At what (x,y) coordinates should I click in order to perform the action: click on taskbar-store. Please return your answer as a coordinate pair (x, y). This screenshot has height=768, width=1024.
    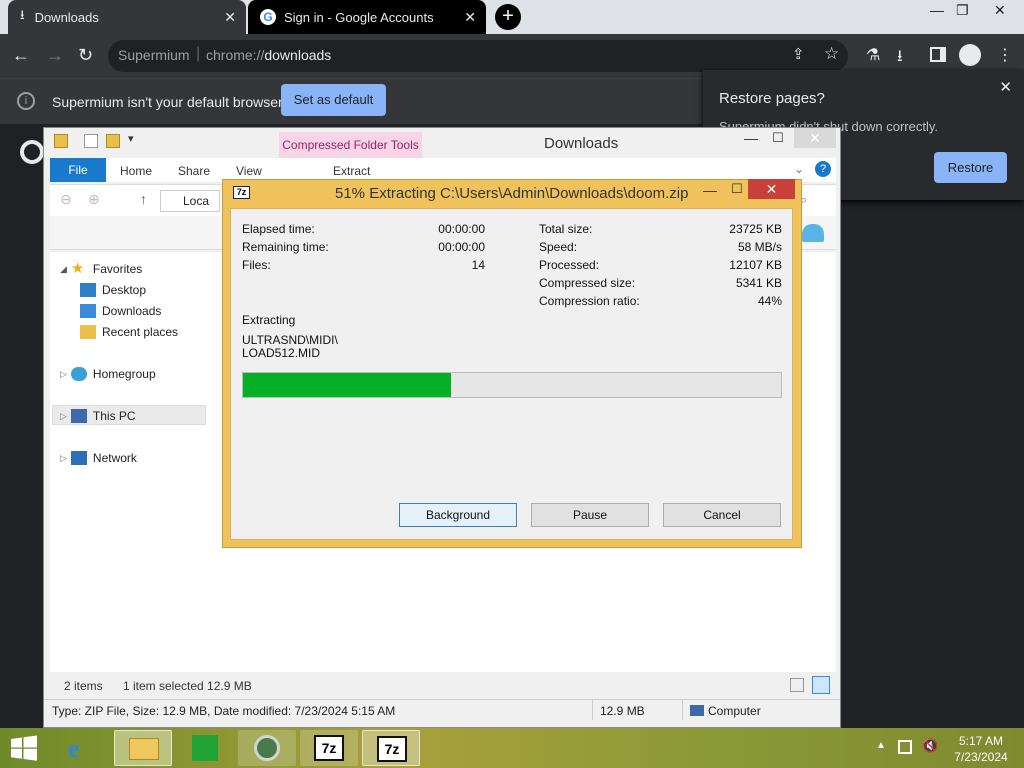
    Looking at the image, I should click on (205, 748).